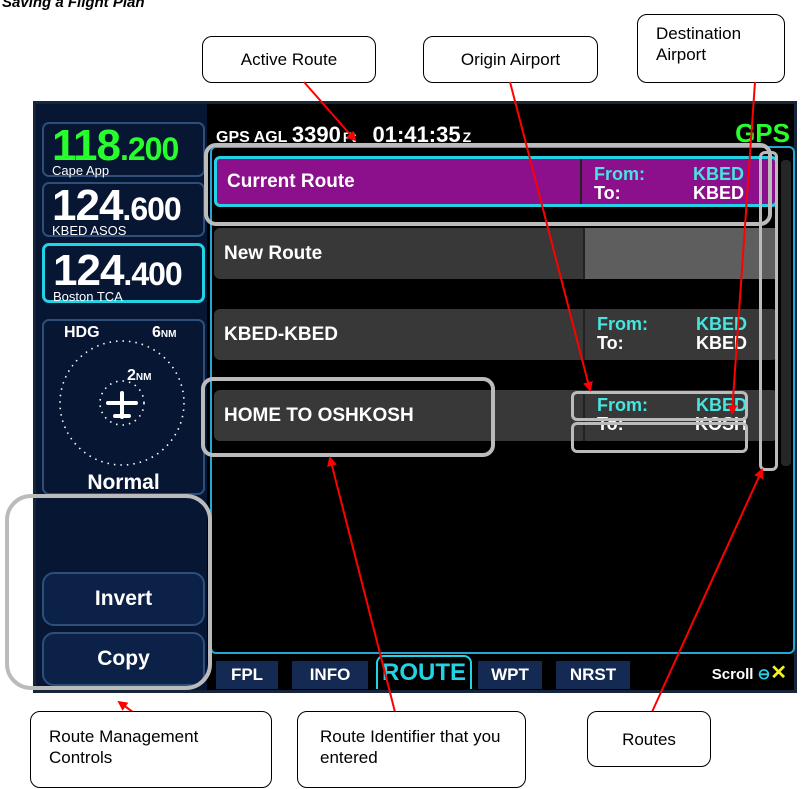 This screenshot has width=803, height=789. Describe the element at coordinates (410, 747) in the screenshot. I see `callout-text: Route Identifier that you entered` at that location.